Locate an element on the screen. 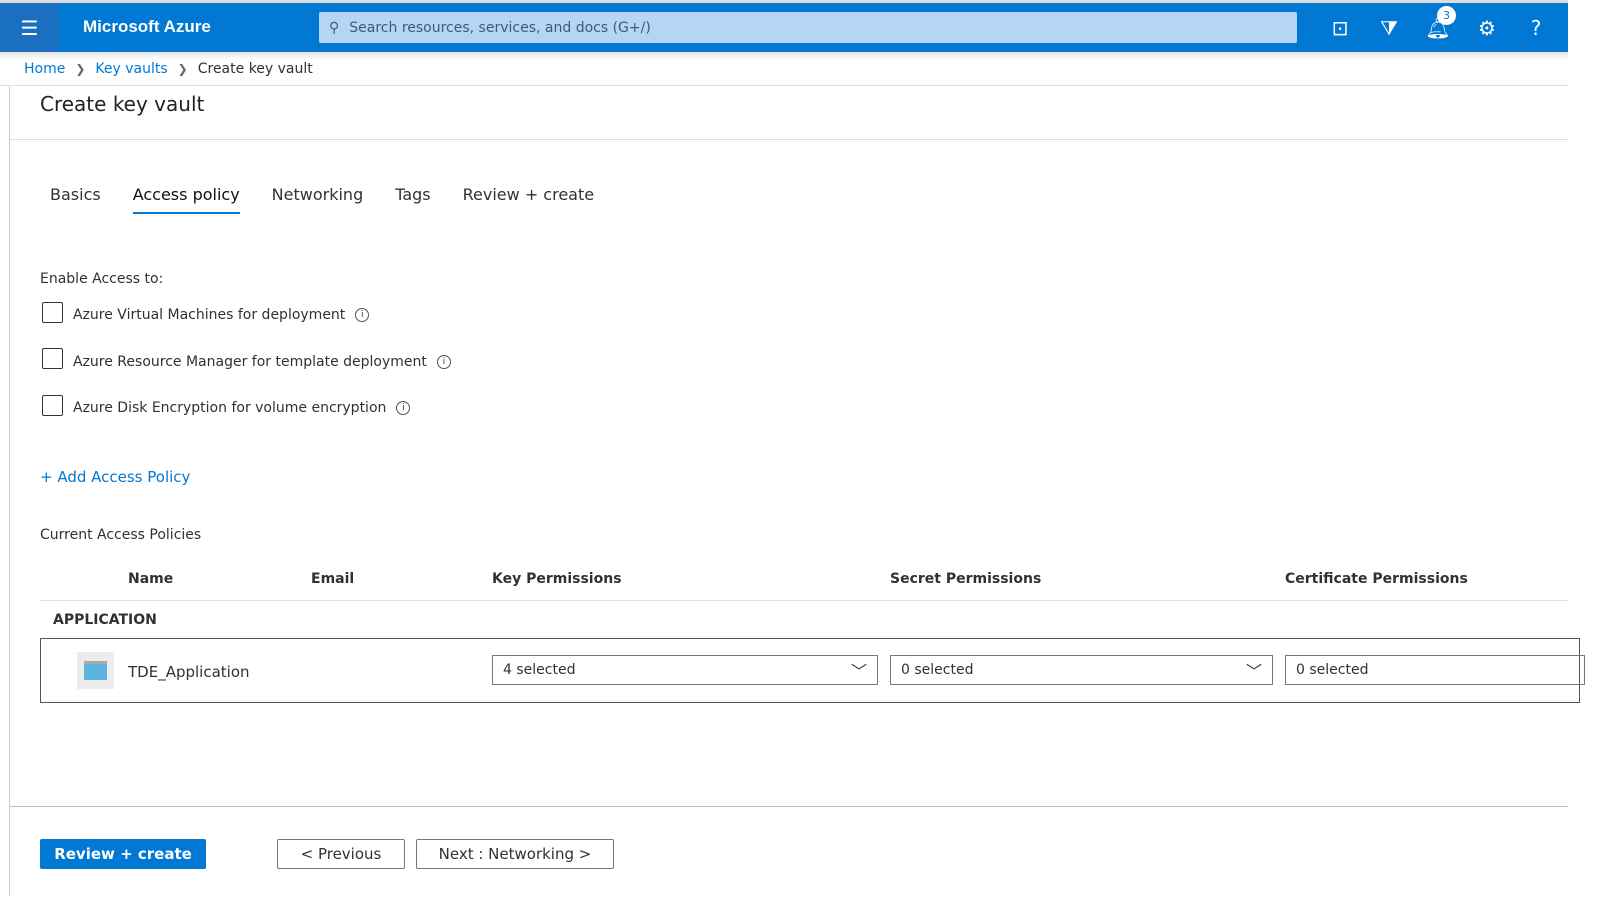 The height and width of the screenshot is (921, 1603). certificate-permissions-dropdown: 0 selected is located at coordinates (1435, 670).